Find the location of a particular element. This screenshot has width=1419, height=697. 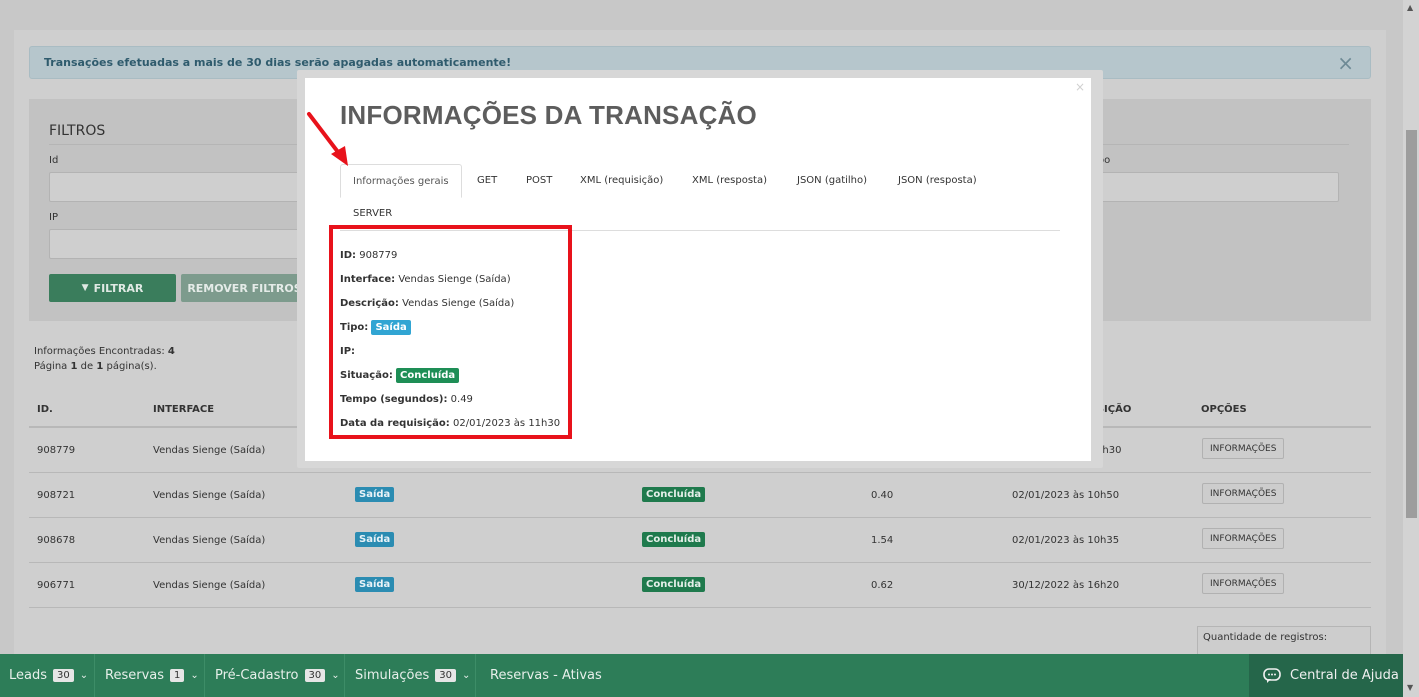

page-prefix: Página is located at coordinates (51, 366).